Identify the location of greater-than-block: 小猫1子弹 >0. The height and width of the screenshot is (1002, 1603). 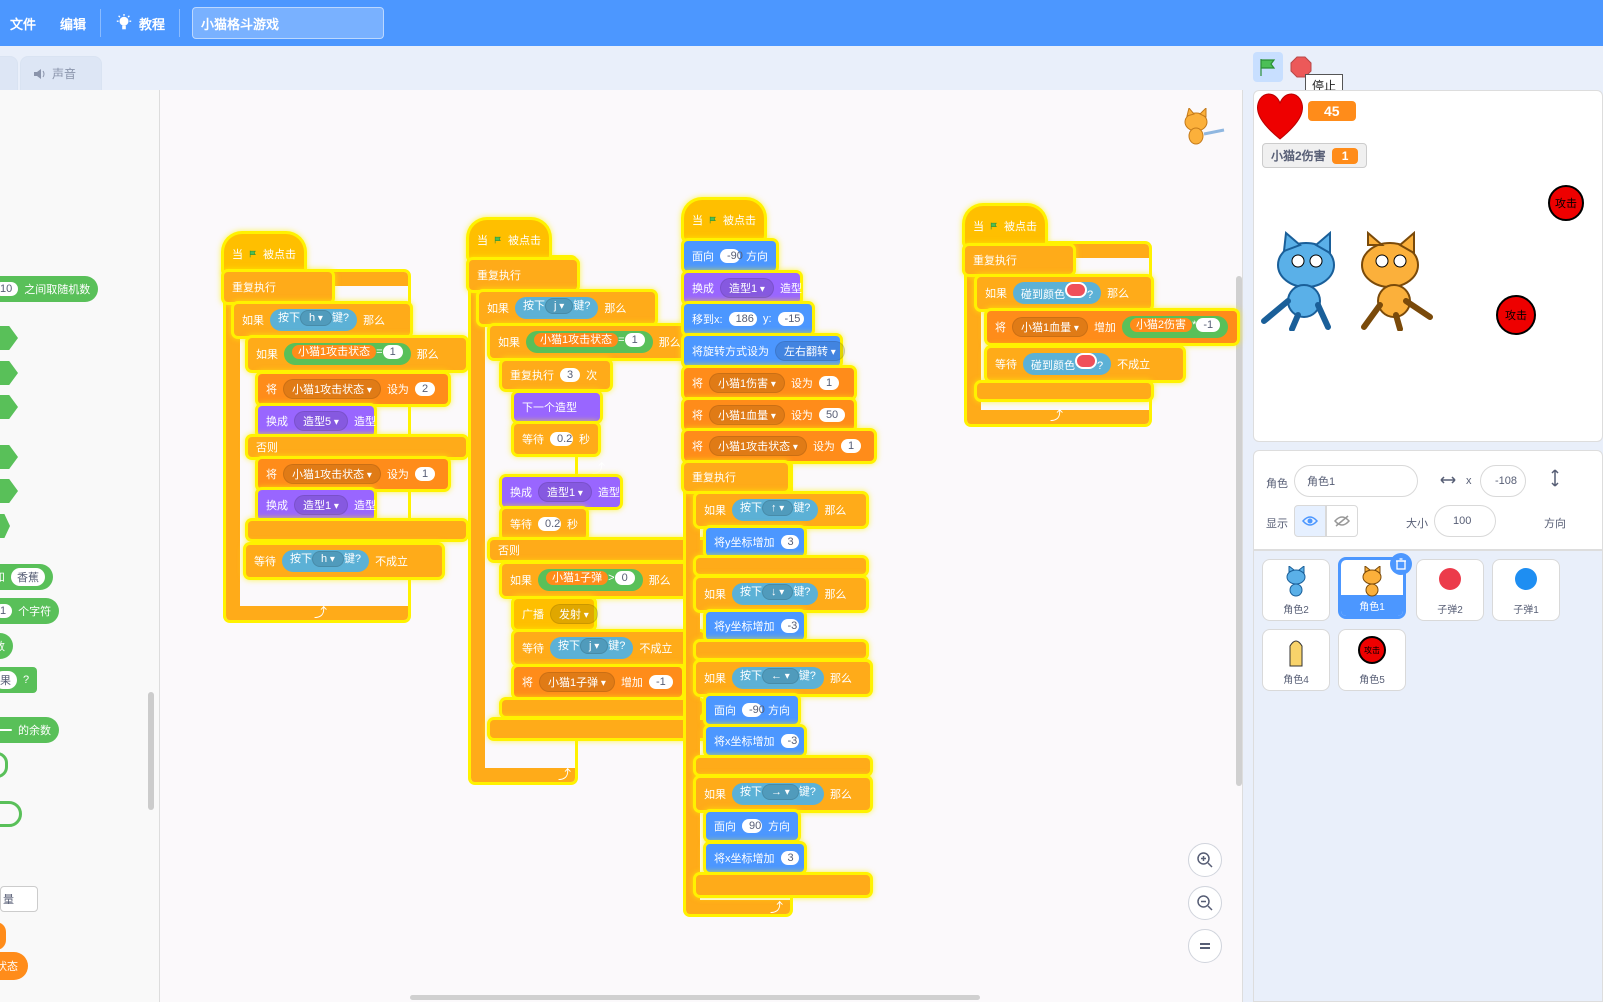
(590, 580).